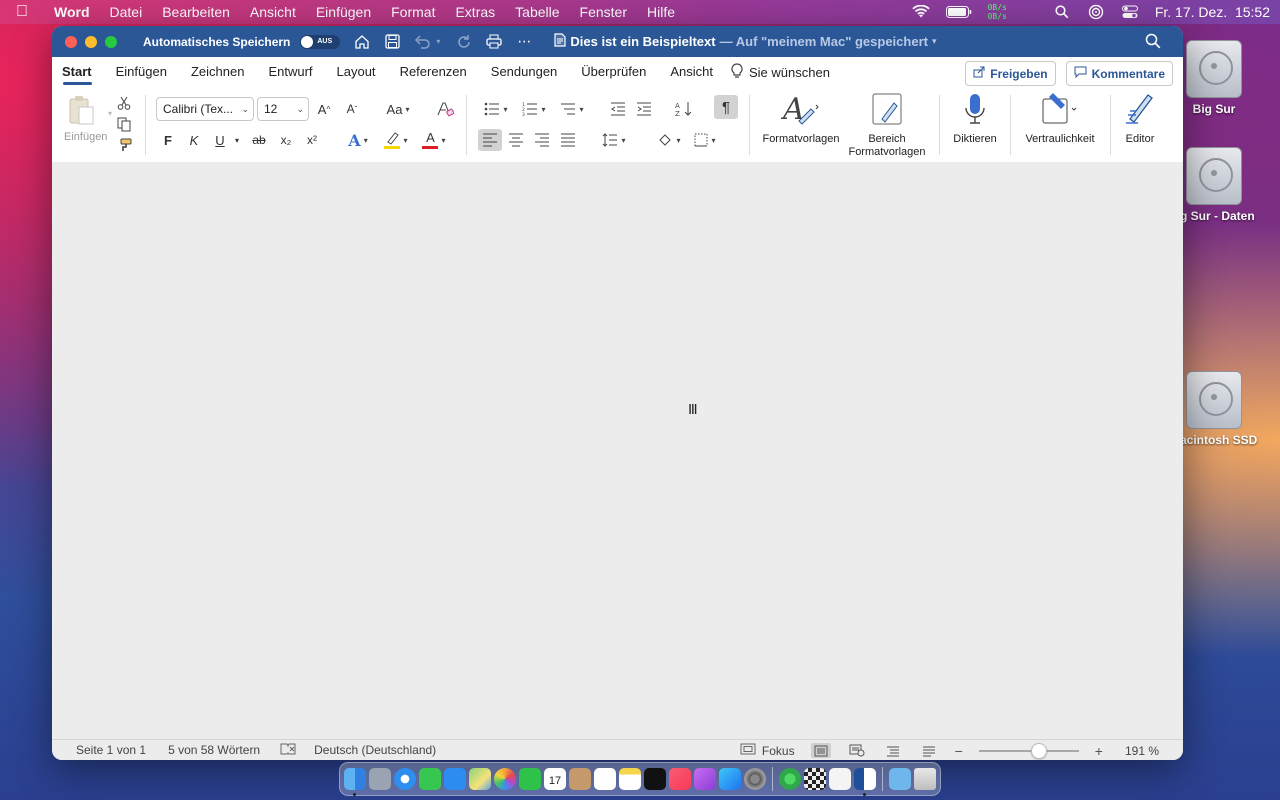  What do you see at coordinates (283, 109) in the screenshot?
I see `font-size-dropdown: 12 ⌄` at bounding box center [283, 109].